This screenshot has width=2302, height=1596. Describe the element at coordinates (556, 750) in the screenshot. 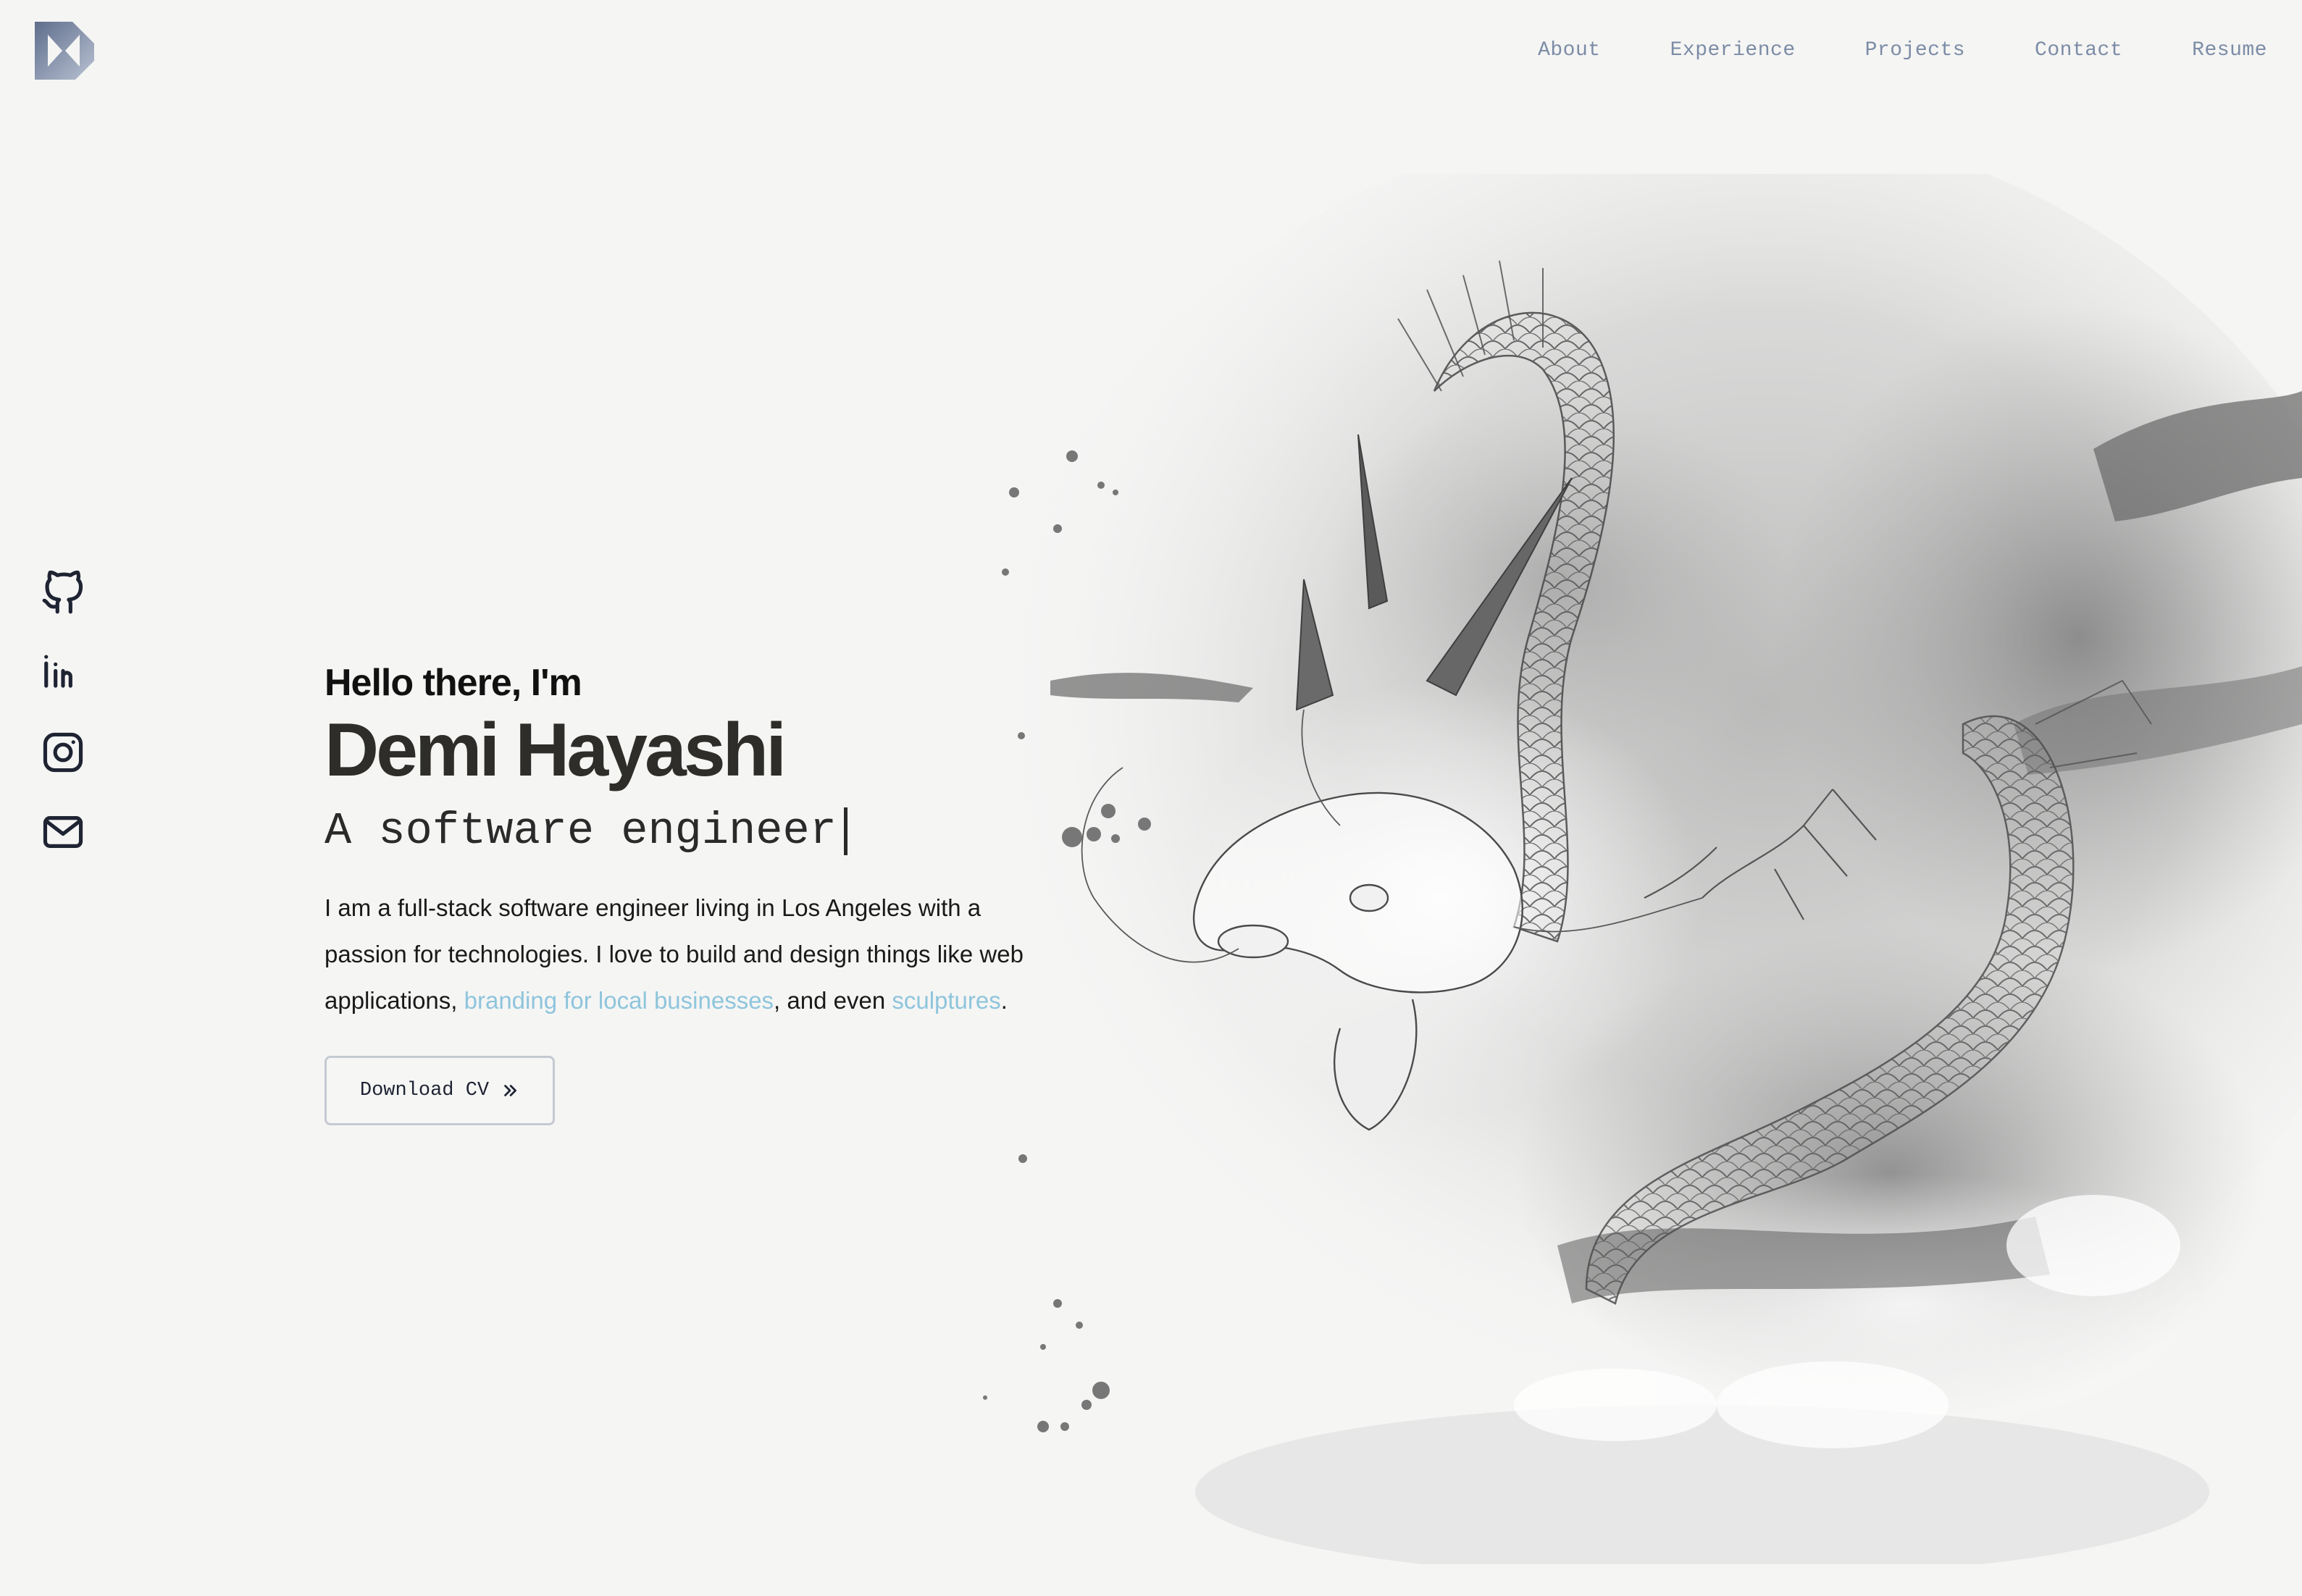

I see `hero-name: Demi Hayashi` at that location.